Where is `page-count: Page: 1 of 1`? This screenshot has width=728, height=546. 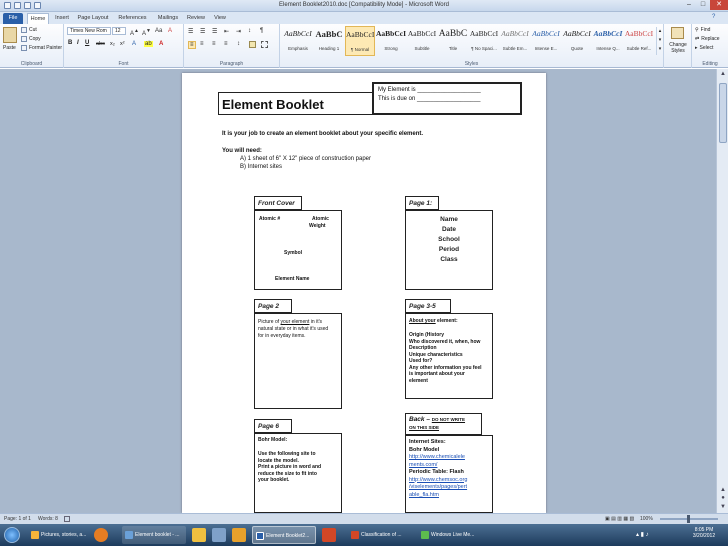 page-count: Page: 1 of 1 is located at coordinates (17, 519).